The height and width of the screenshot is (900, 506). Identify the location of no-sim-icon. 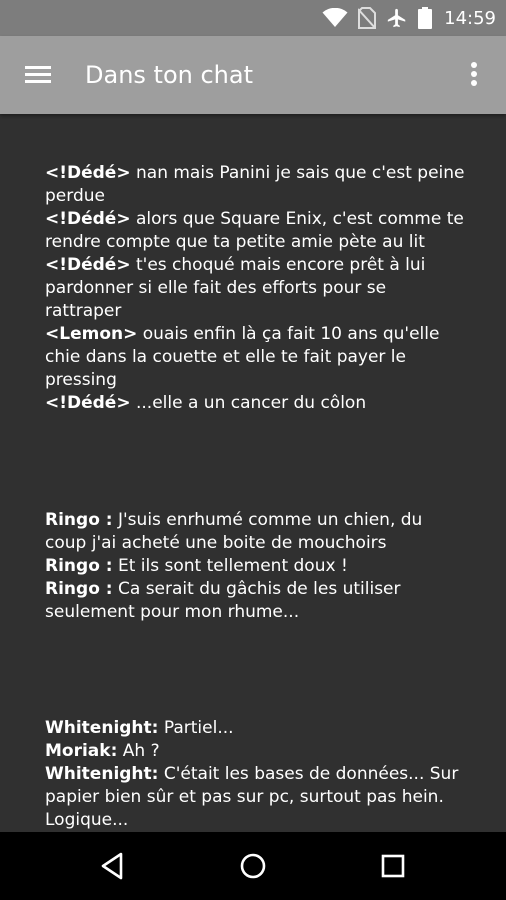
(367, 18).